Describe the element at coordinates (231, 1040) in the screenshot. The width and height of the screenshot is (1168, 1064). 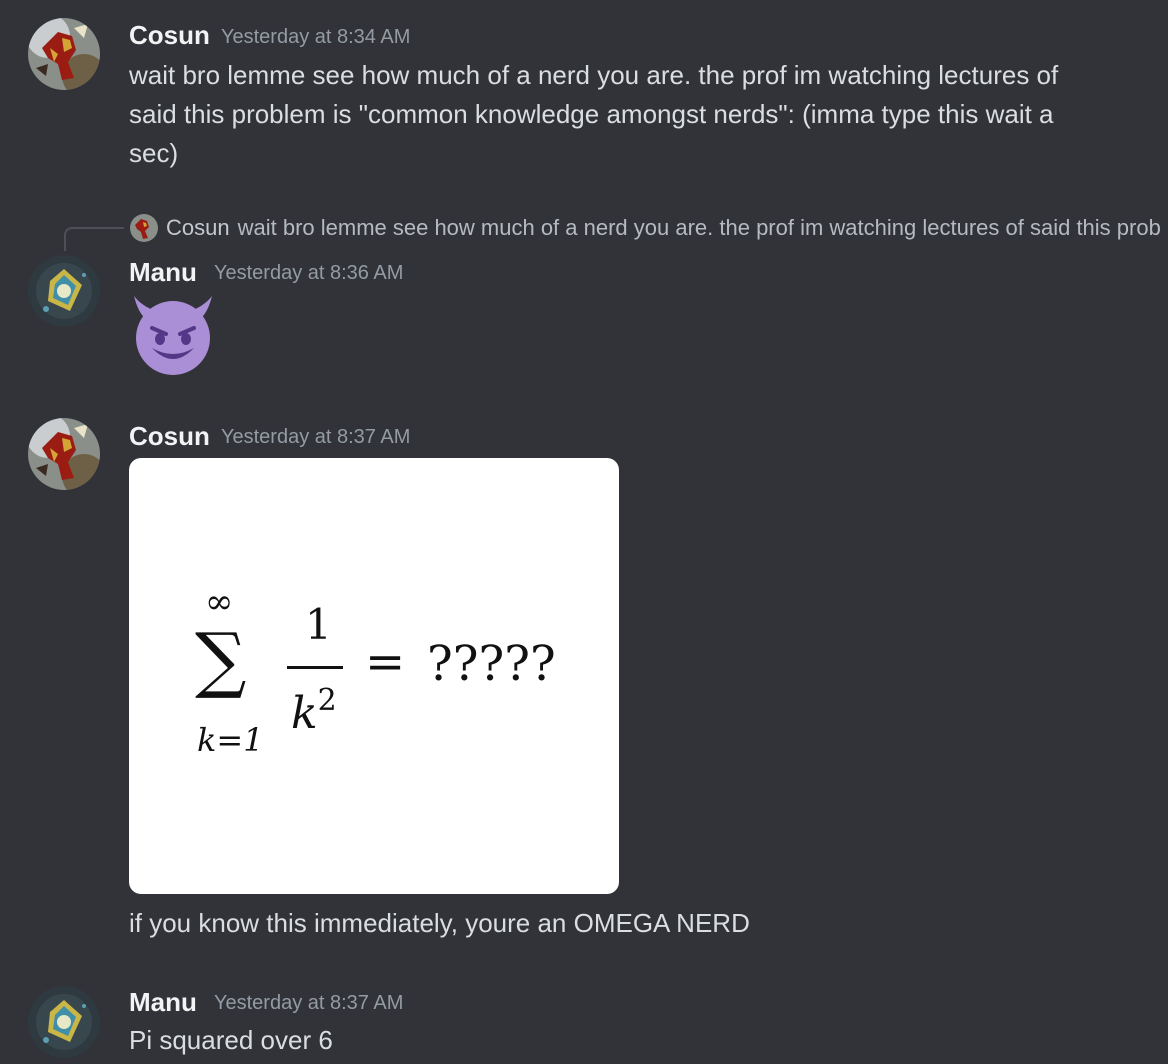
I see `message-content: Pi squared over 6` at that location.